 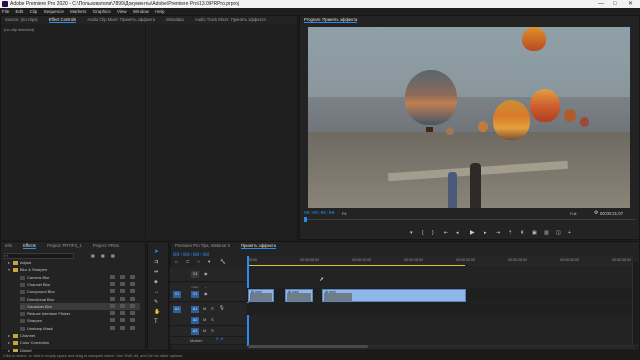 I want to click on timeline-settings-icon: 🔧, so click(x=223, y=262).